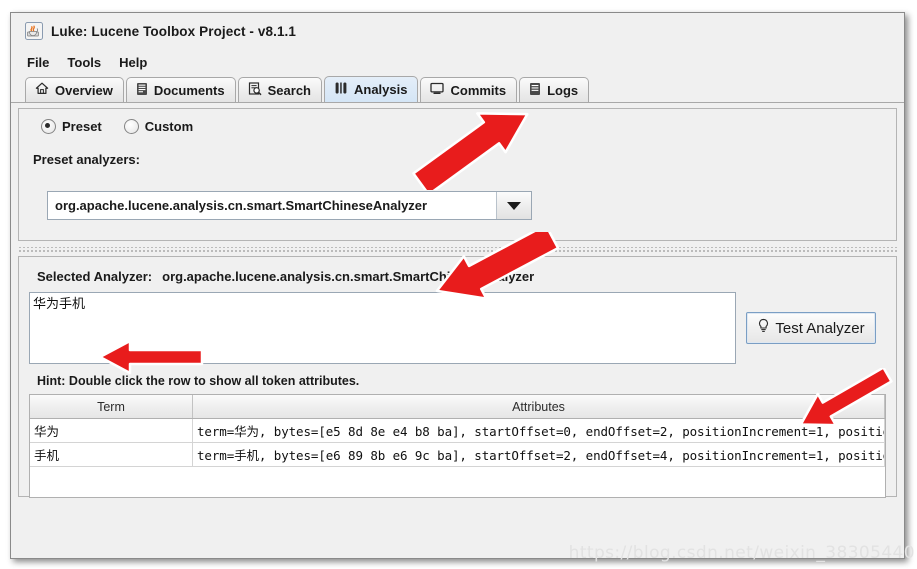 The height and width of the screenshot is (569, 917). I want to click on radio-preset: Preset, so click(71, 126).